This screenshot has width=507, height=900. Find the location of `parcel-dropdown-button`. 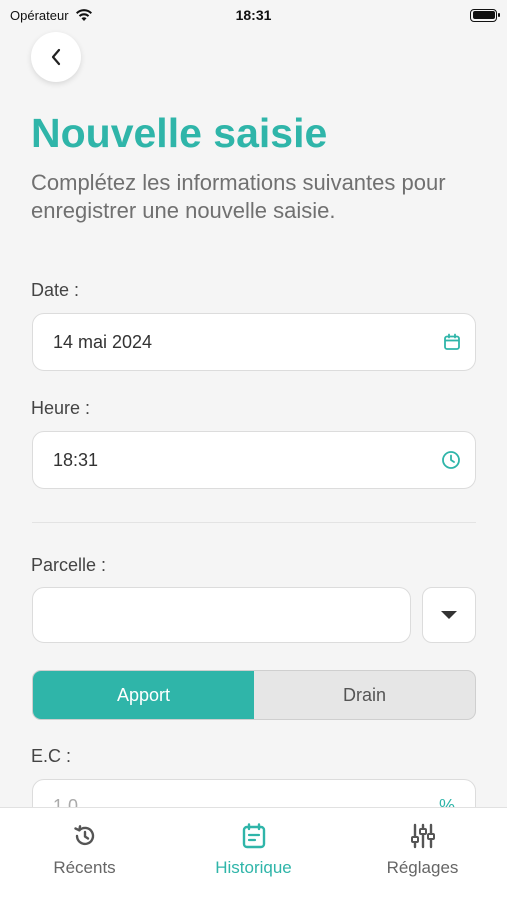

parcel-dropdown-button is located at coordinates (449, 615).